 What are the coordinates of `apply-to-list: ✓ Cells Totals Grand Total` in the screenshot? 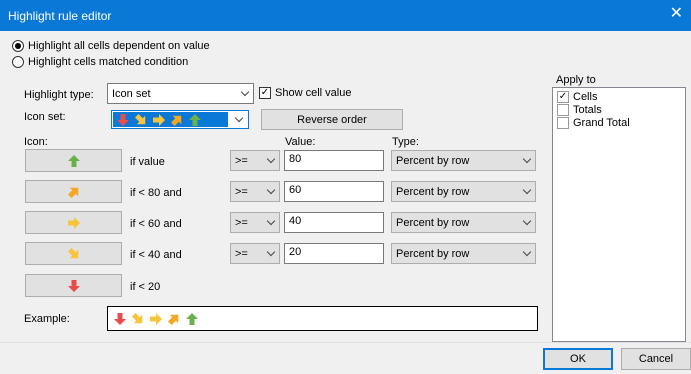 It's located at (619, 214).